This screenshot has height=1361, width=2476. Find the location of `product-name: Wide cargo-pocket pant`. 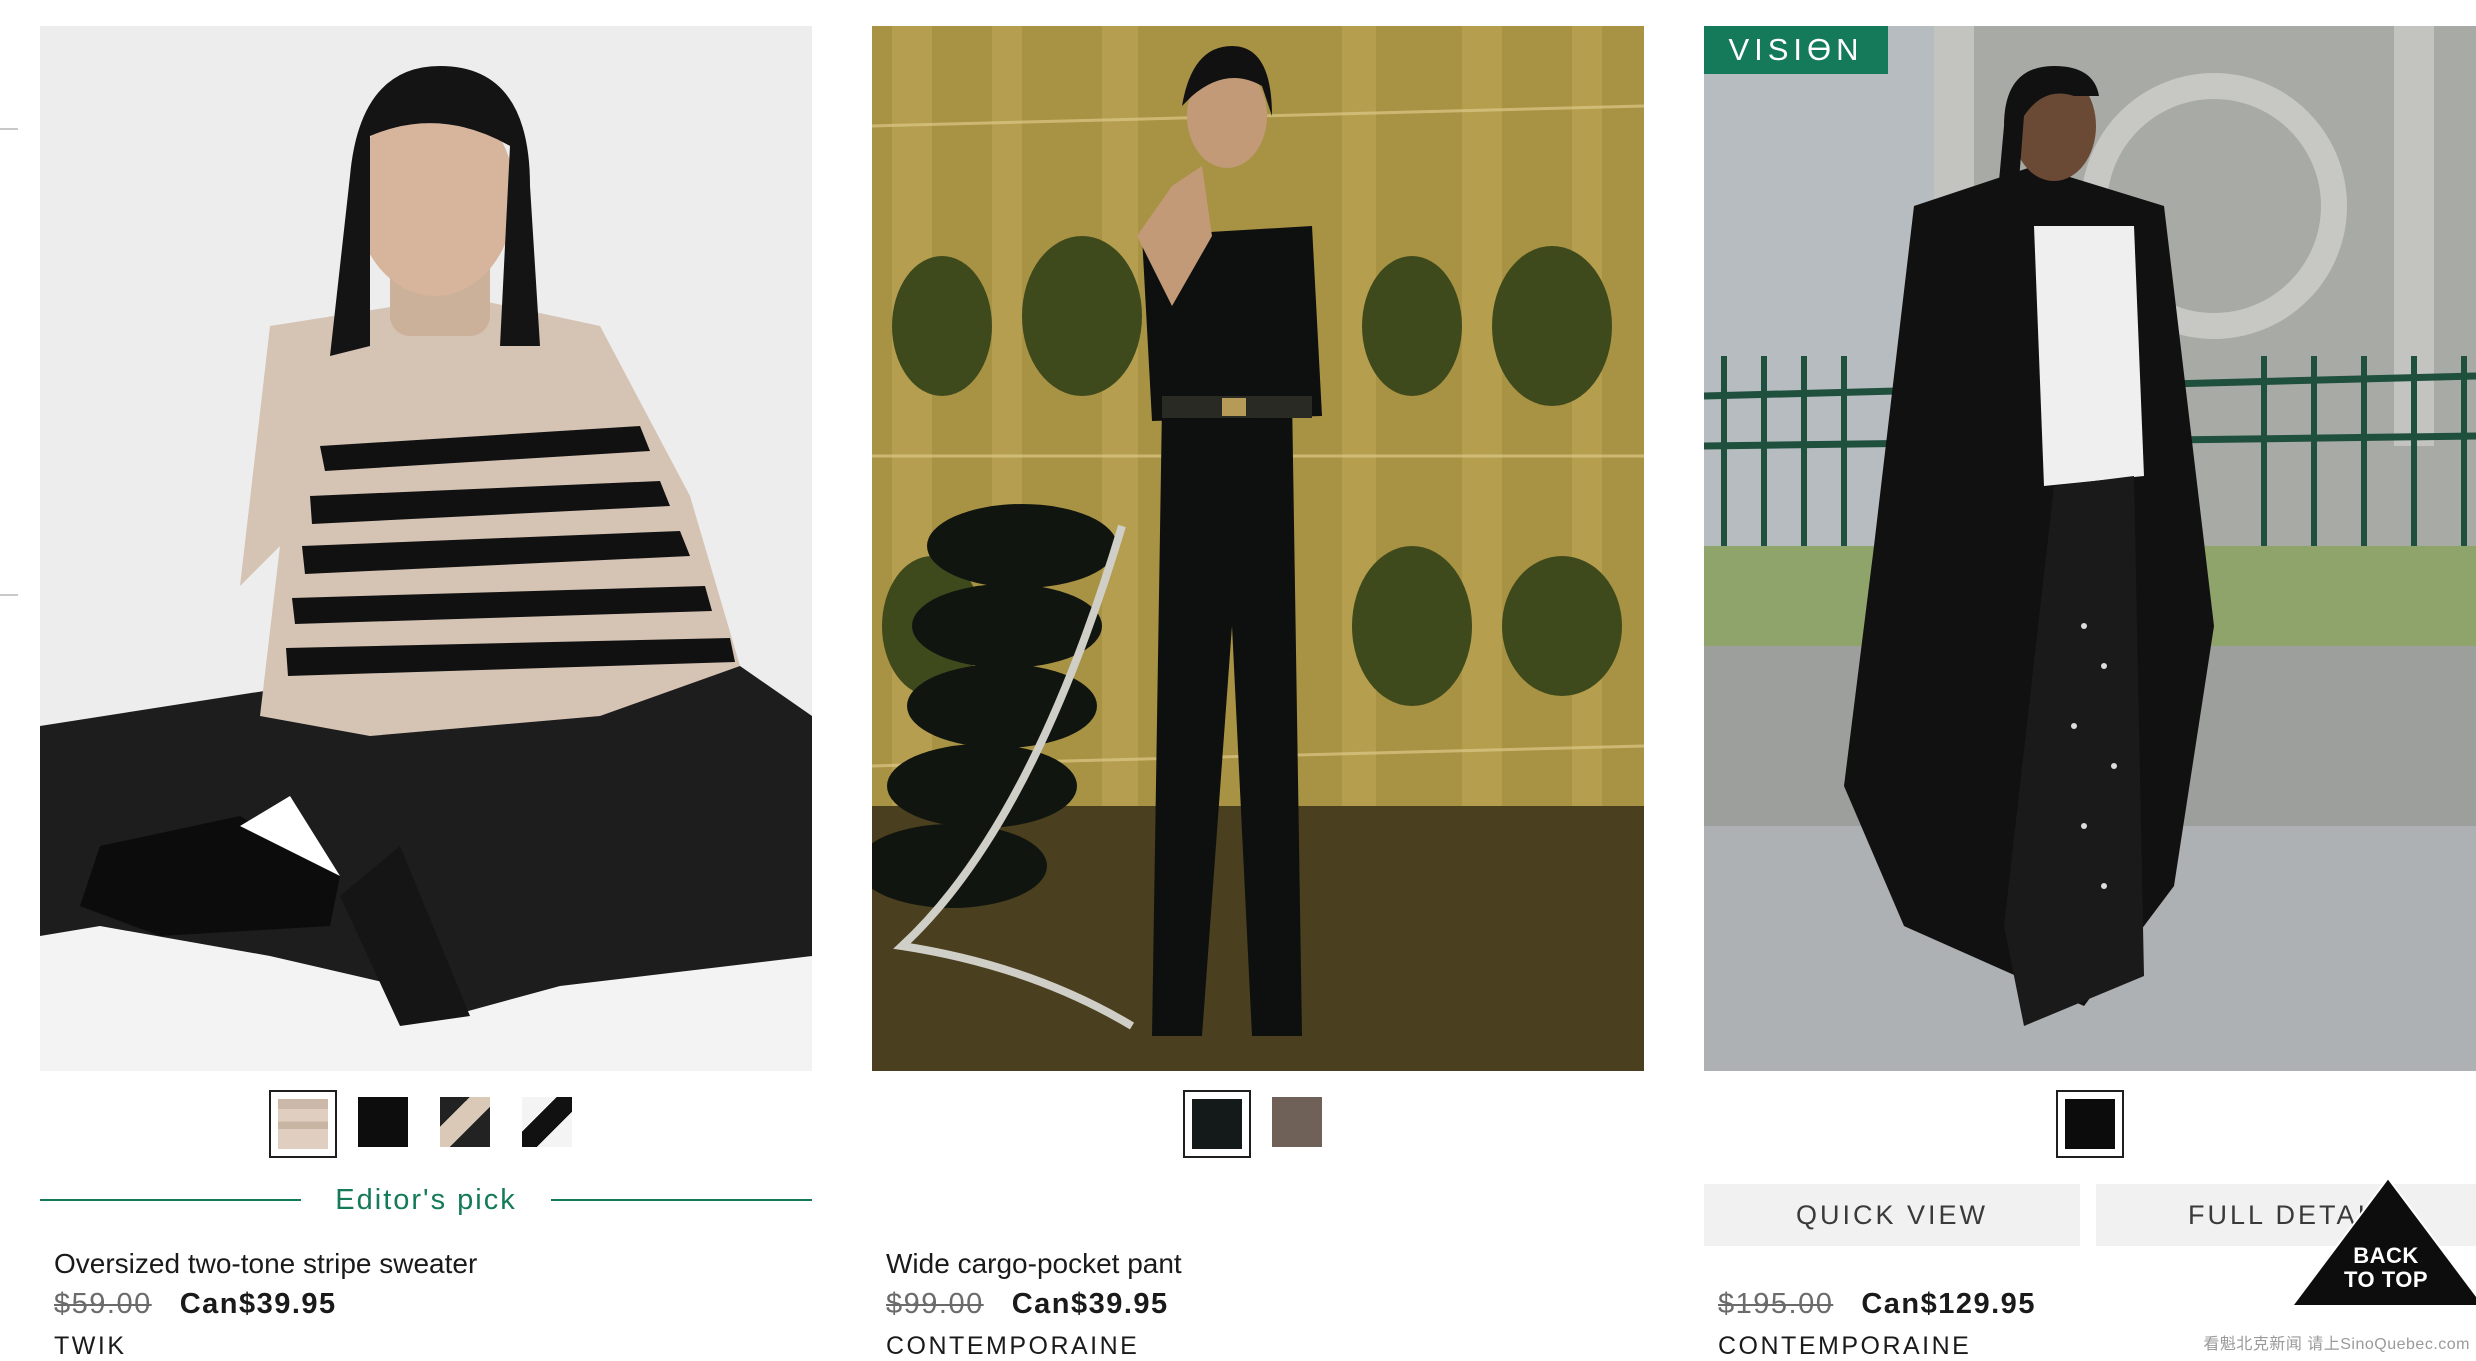

product-name: Wide cargo-pocket pant is located at coordinates (1034, 1264).